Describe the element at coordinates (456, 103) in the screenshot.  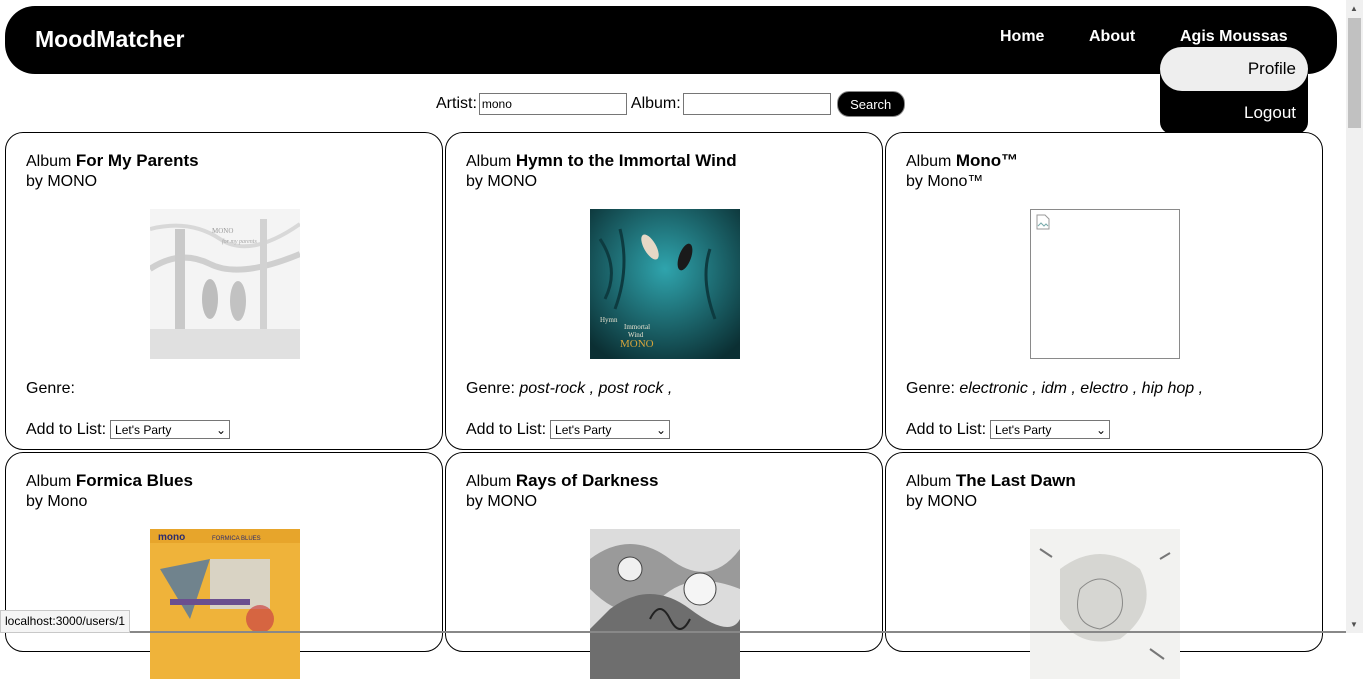
I see `artist-label: Artist:` at that location.